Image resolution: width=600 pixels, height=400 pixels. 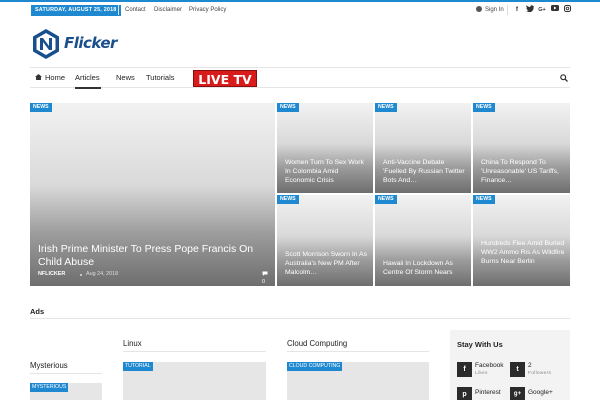 I want to click on ads-divider, so click(x=300, y=318).